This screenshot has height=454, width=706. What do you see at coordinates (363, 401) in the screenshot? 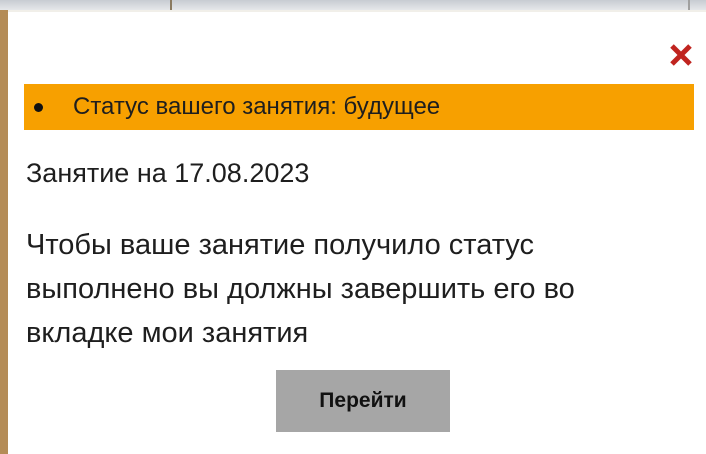
I see `go-button: Перейти` at bounding box center [363, 401].